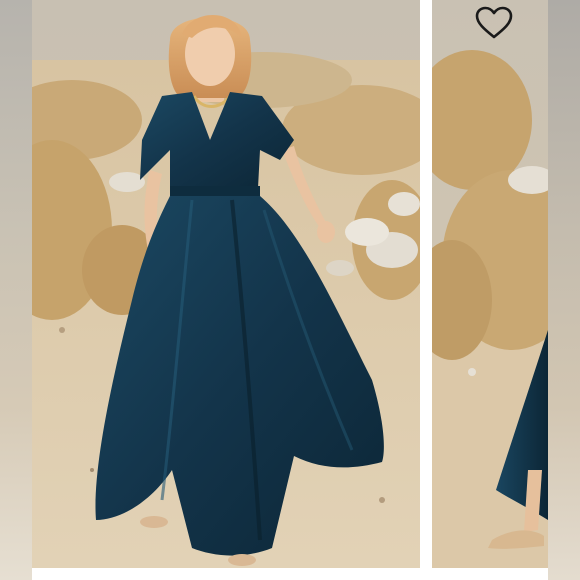 Image resolution: width=580 pixels, height=580 pixels. I want to click on blurred-right-margin, so click(564, 290).